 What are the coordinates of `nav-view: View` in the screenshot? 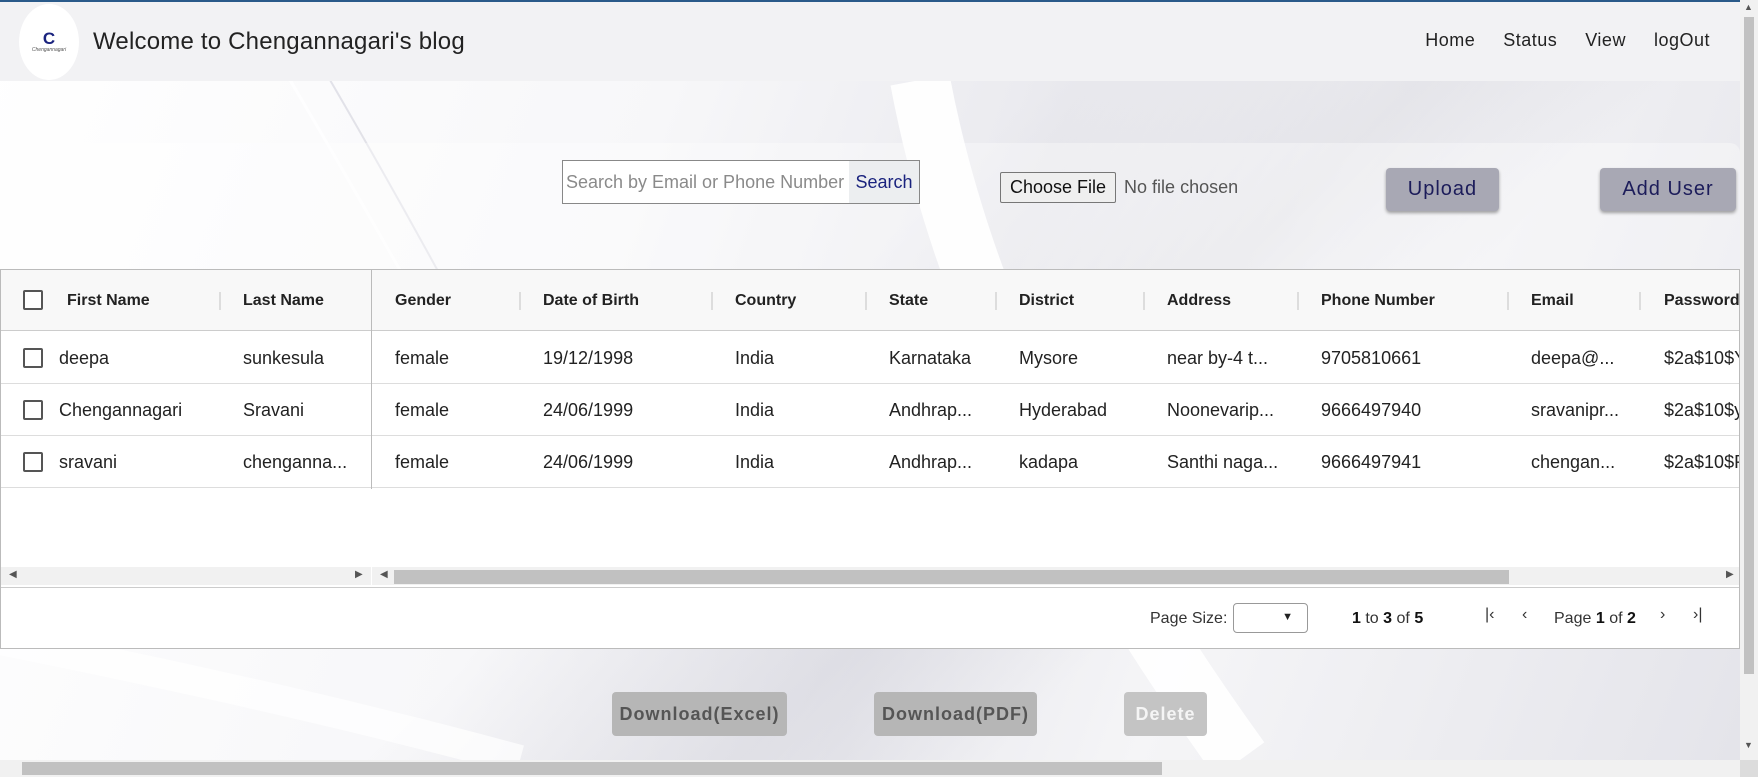 It's located at (1605, 40).